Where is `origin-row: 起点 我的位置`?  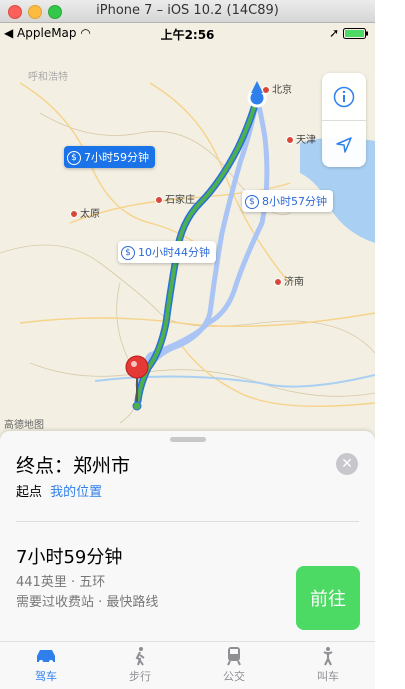 origin-row: 起点 我的位置 is located at coordinates (59, 490).